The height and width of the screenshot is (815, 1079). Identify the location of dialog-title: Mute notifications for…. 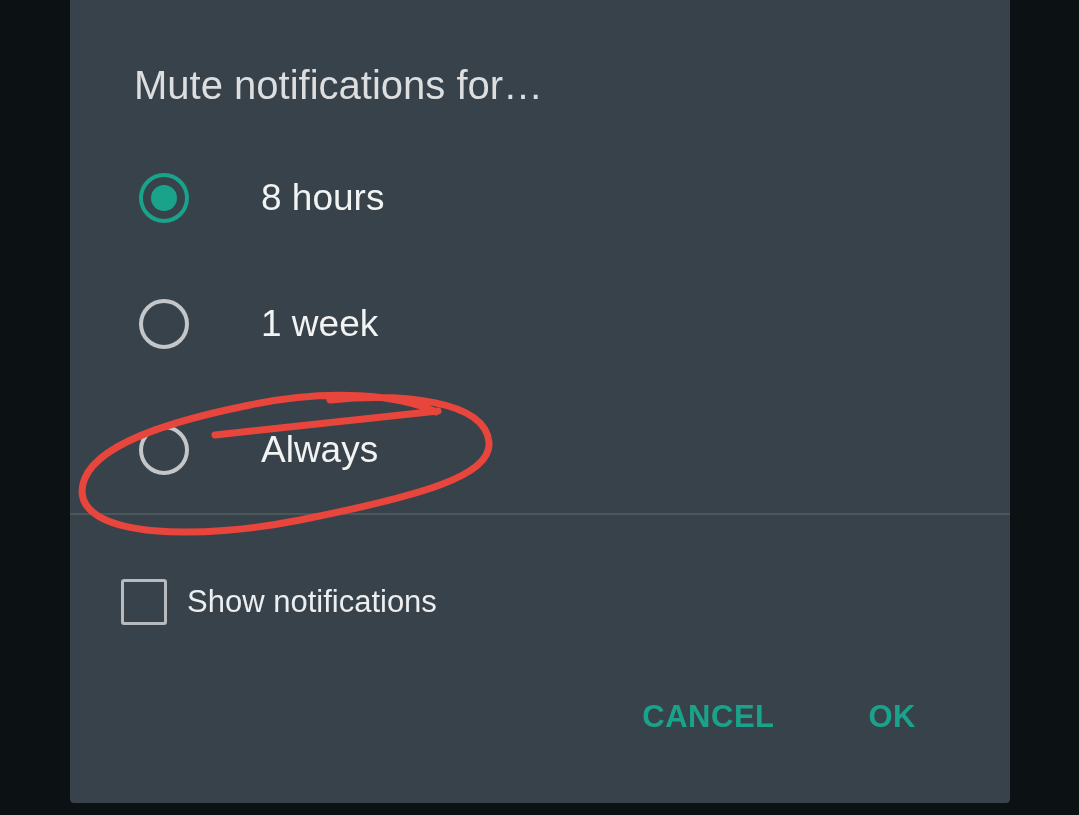
(339, 85).